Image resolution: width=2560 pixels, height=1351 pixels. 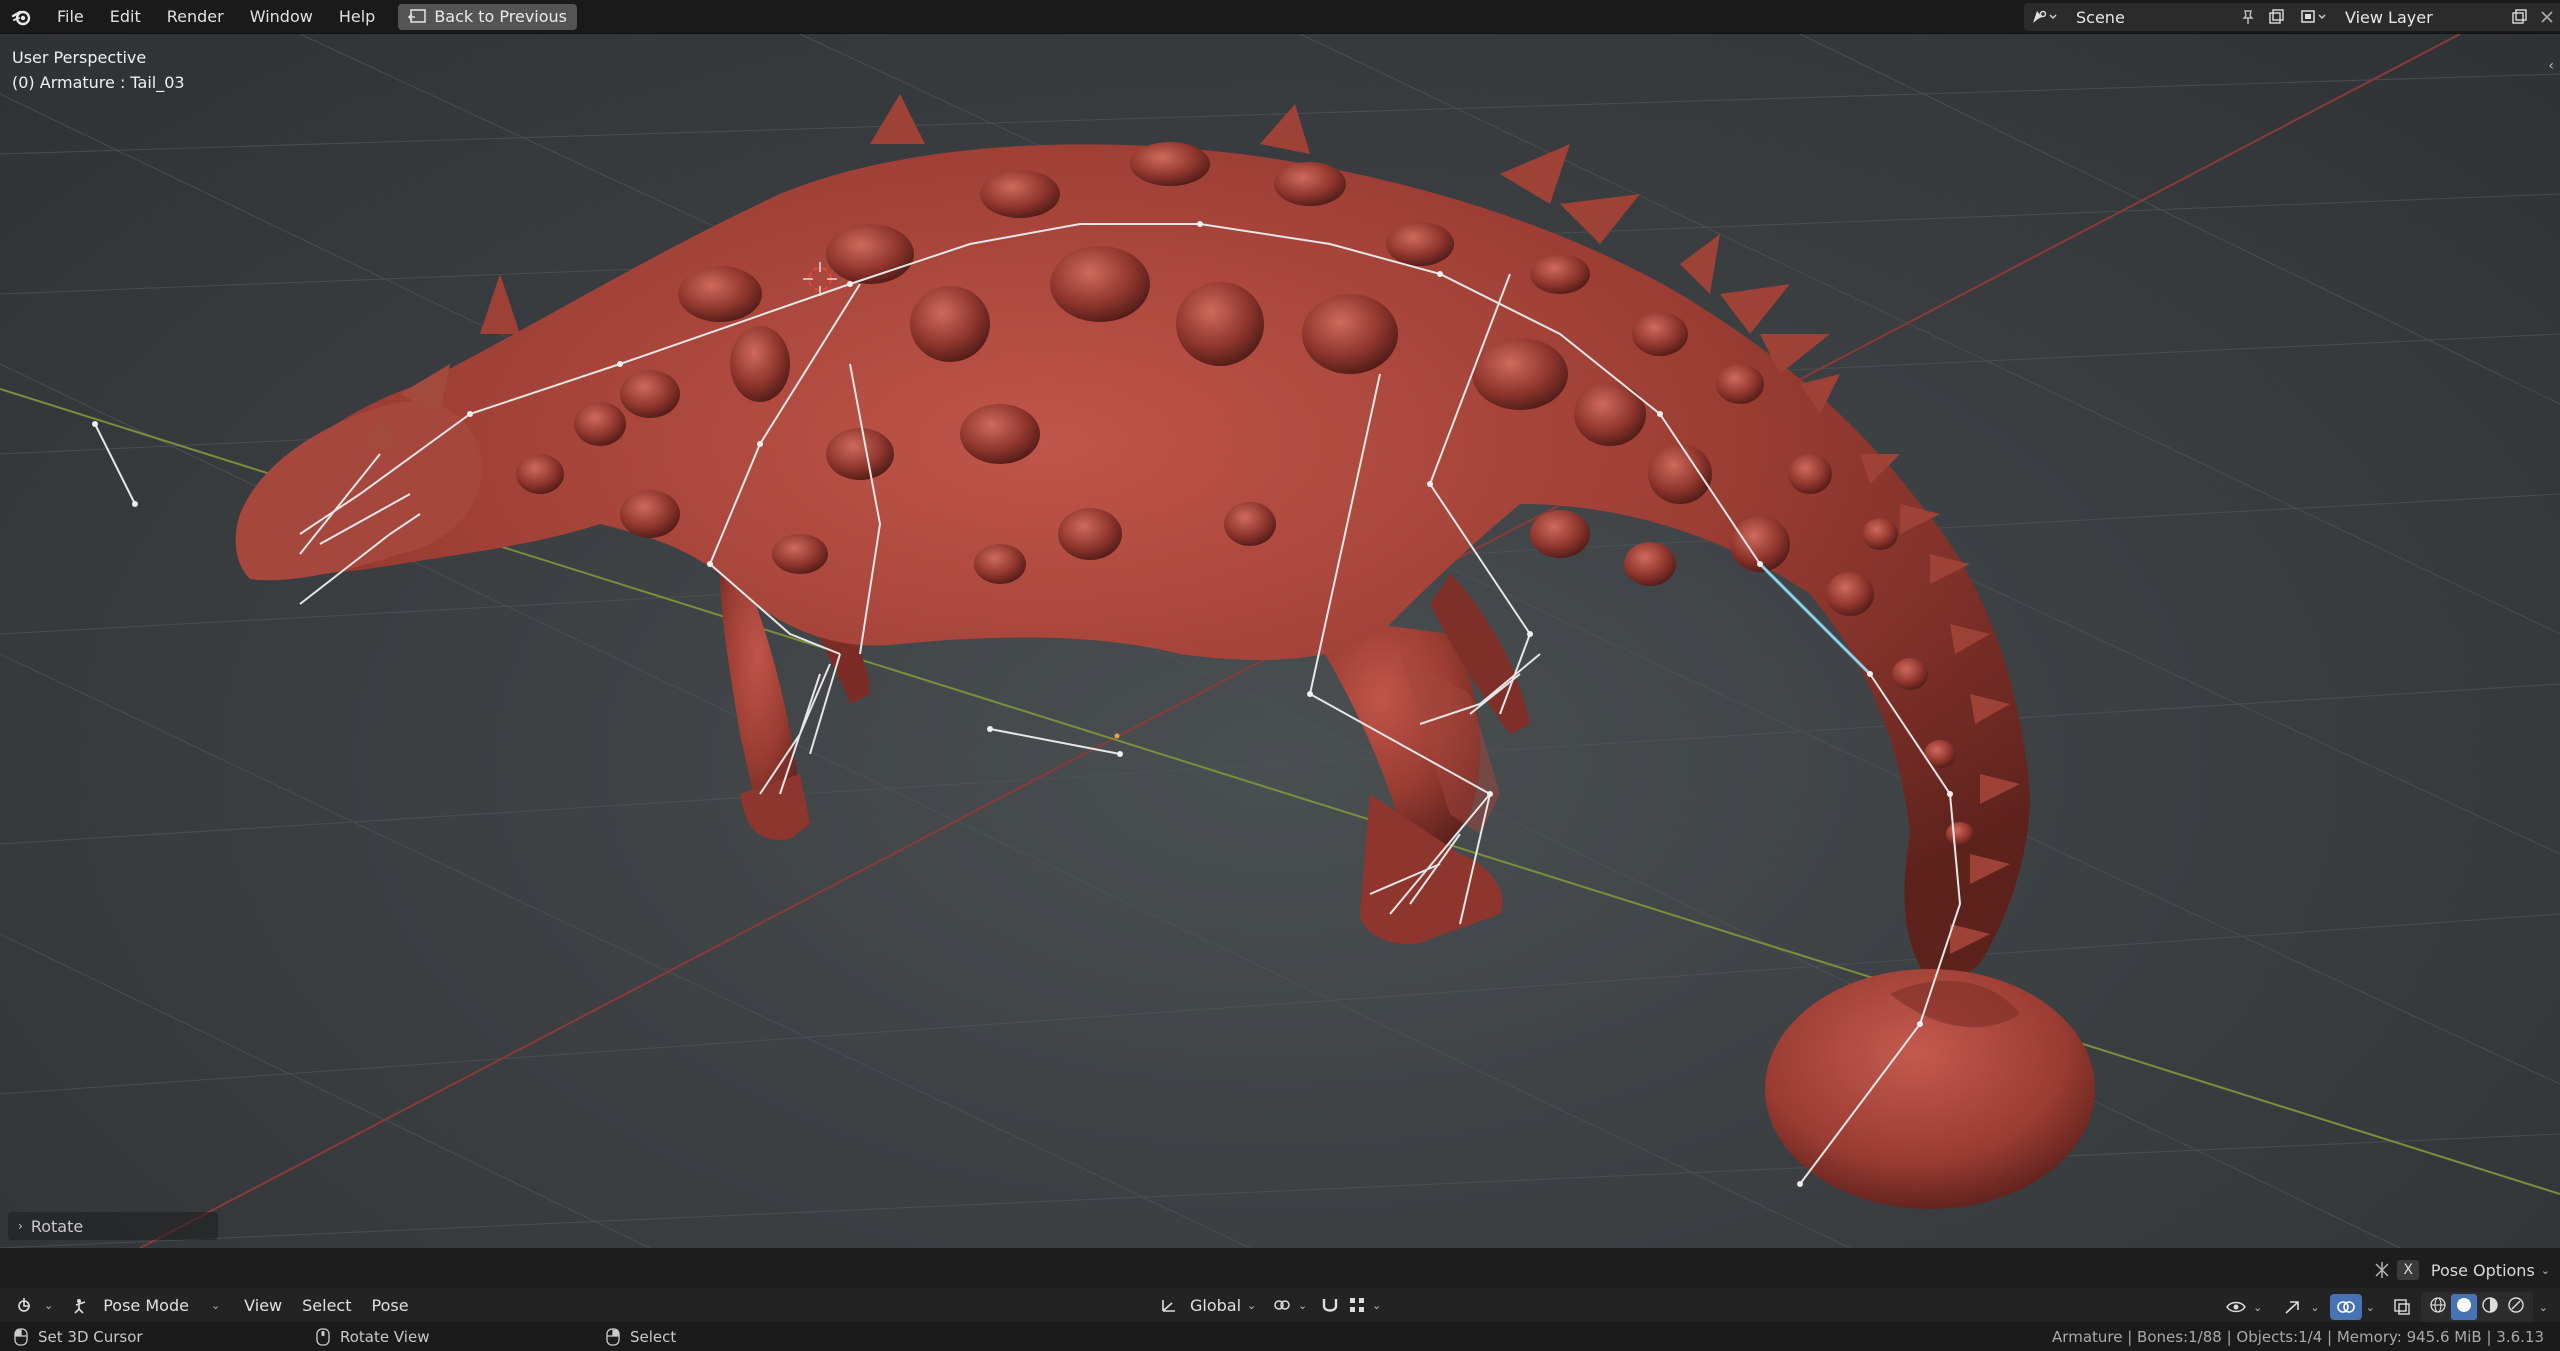 I want to click on new-scene-button, so click(x=2276, y=17).